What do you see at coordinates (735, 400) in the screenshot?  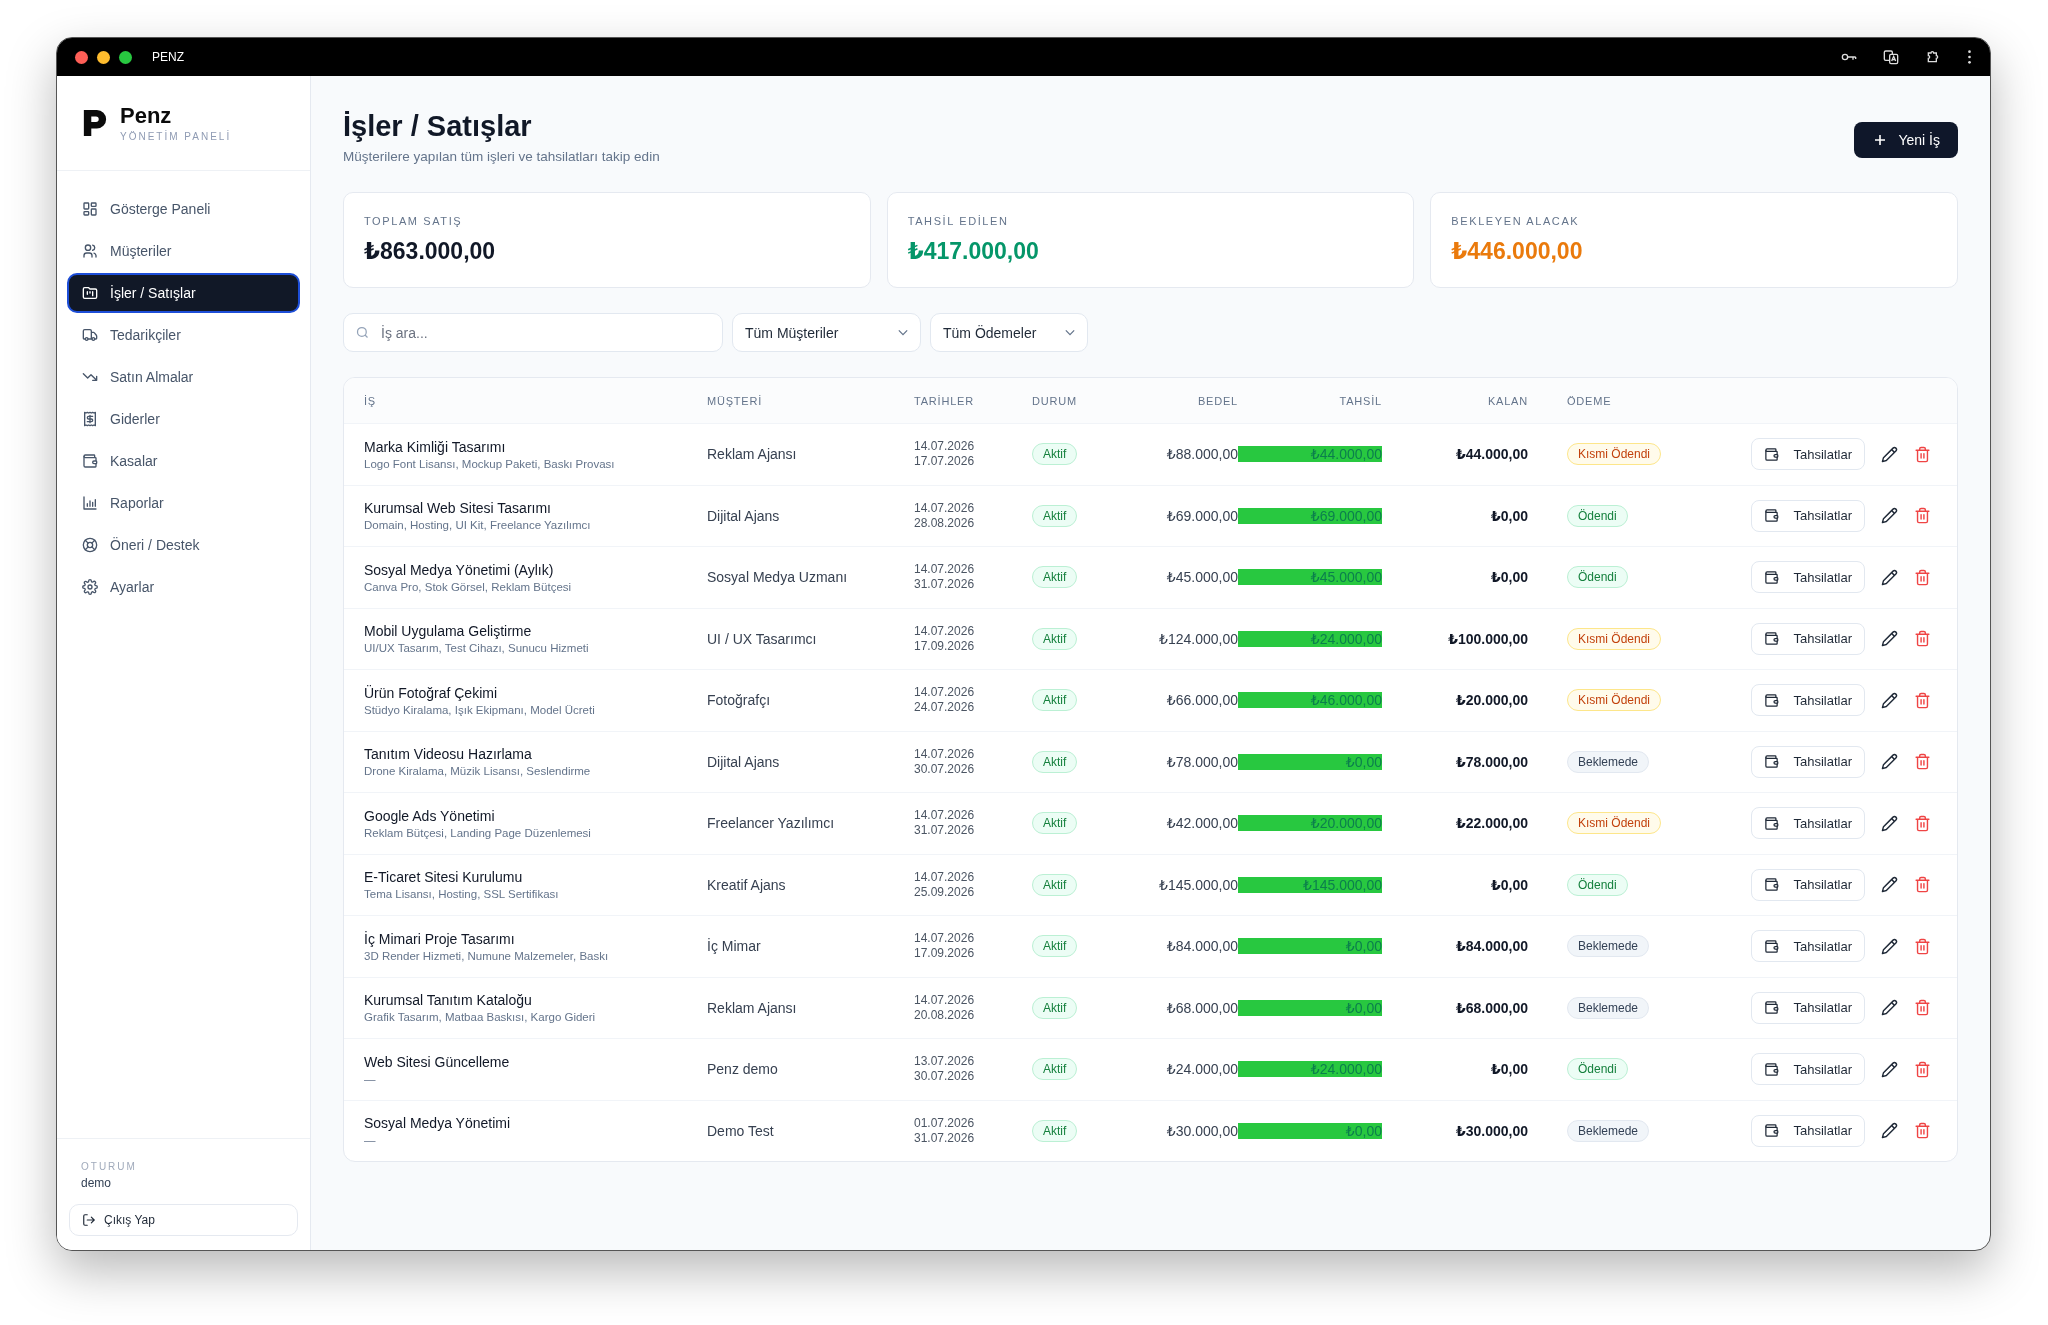 I see `column-header: MÜŞTERİ` at bounding box center [735, 400].